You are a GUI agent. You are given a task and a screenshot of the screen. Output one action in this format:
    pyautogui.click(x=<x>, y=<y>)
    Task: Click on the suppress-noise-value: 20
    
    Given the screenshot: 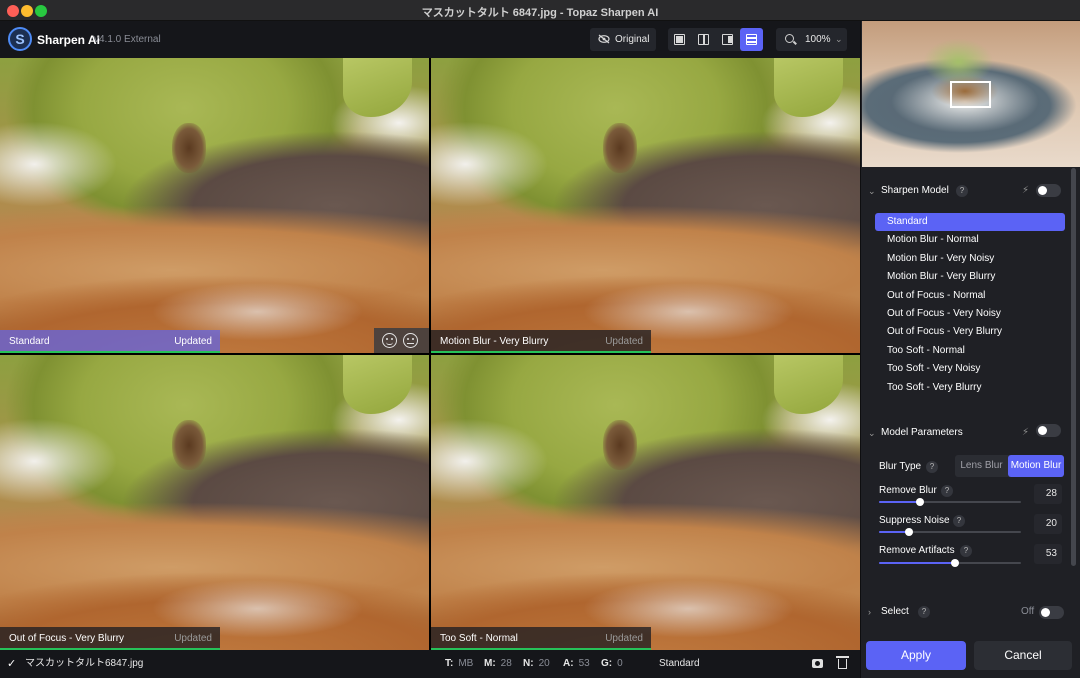 What is the action you would take?
    pyautogui.click(x=1048, y=524)
    